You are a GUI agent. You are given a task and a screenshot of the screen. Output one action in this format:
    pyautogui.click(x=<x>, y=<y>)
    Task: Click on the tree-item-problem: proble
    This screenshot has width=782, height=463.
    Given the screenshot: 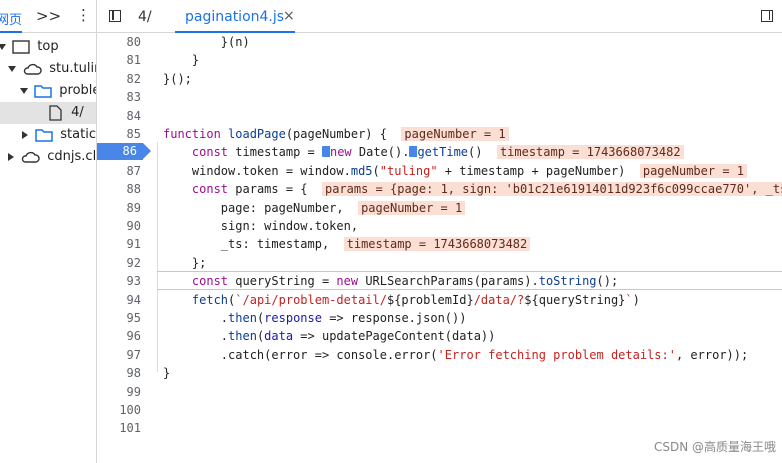 What is the action you would take?
    pyautogui.click(x=58, y=91)
    